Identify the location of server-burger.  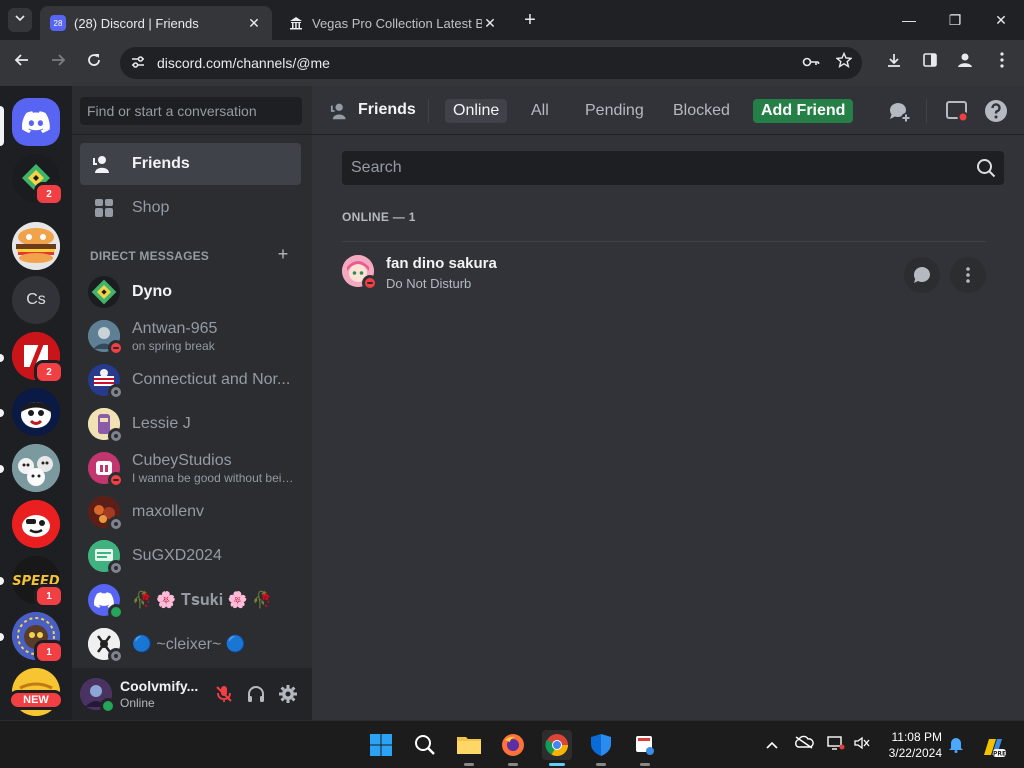
(36, 246).